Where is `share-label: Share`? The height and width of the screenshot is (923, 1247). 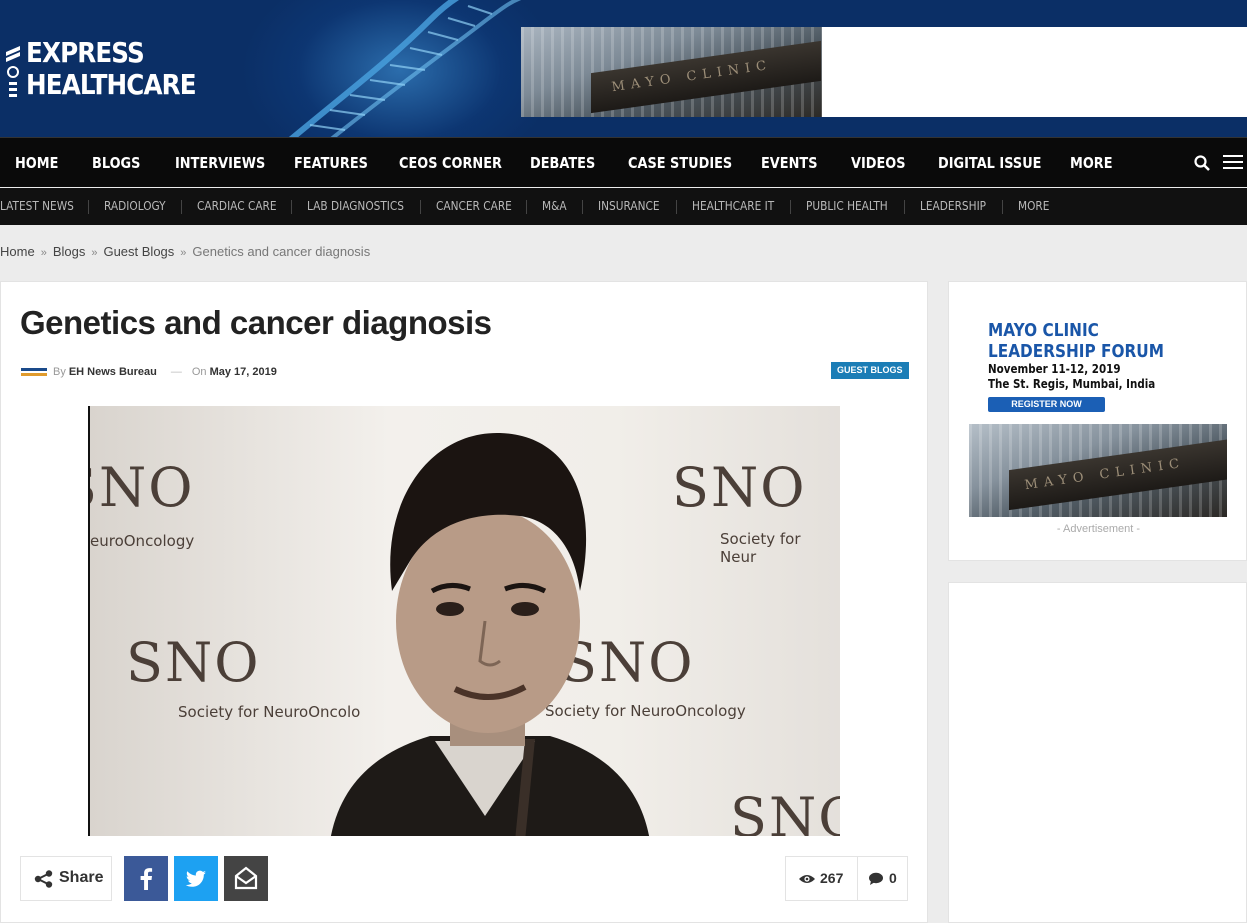 share-label: Share is located at coordinates (81, 877).